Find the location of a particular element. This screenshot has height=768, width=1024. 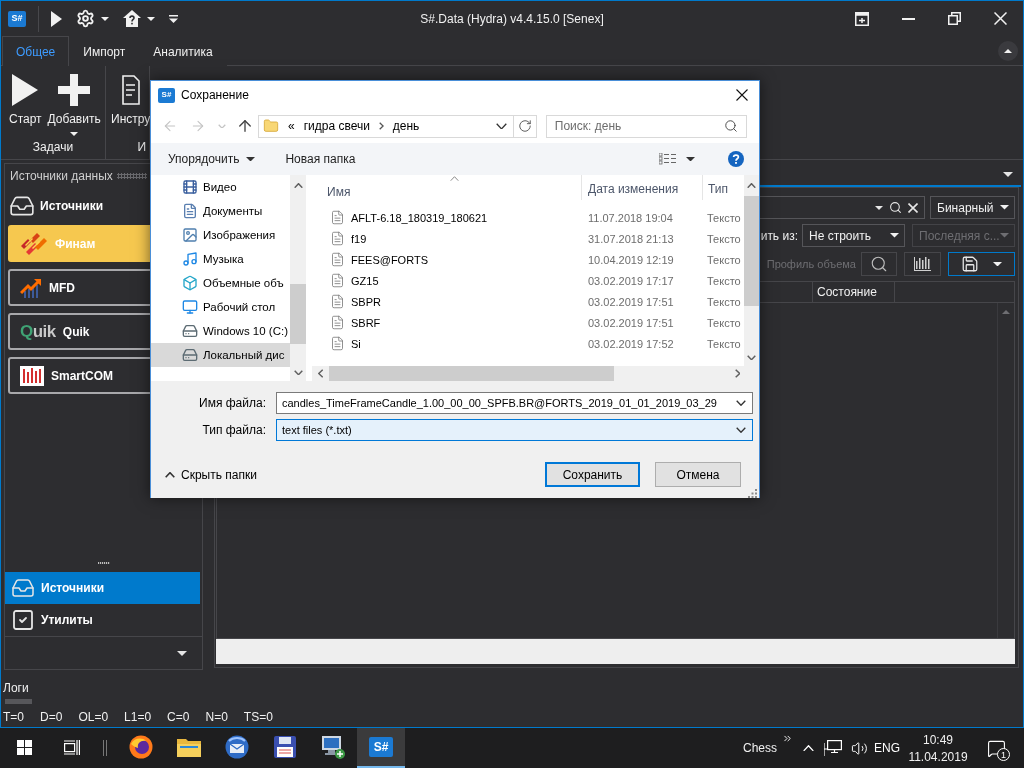

clock-date: 11.04.2019 is located at coordinates (938, 756).